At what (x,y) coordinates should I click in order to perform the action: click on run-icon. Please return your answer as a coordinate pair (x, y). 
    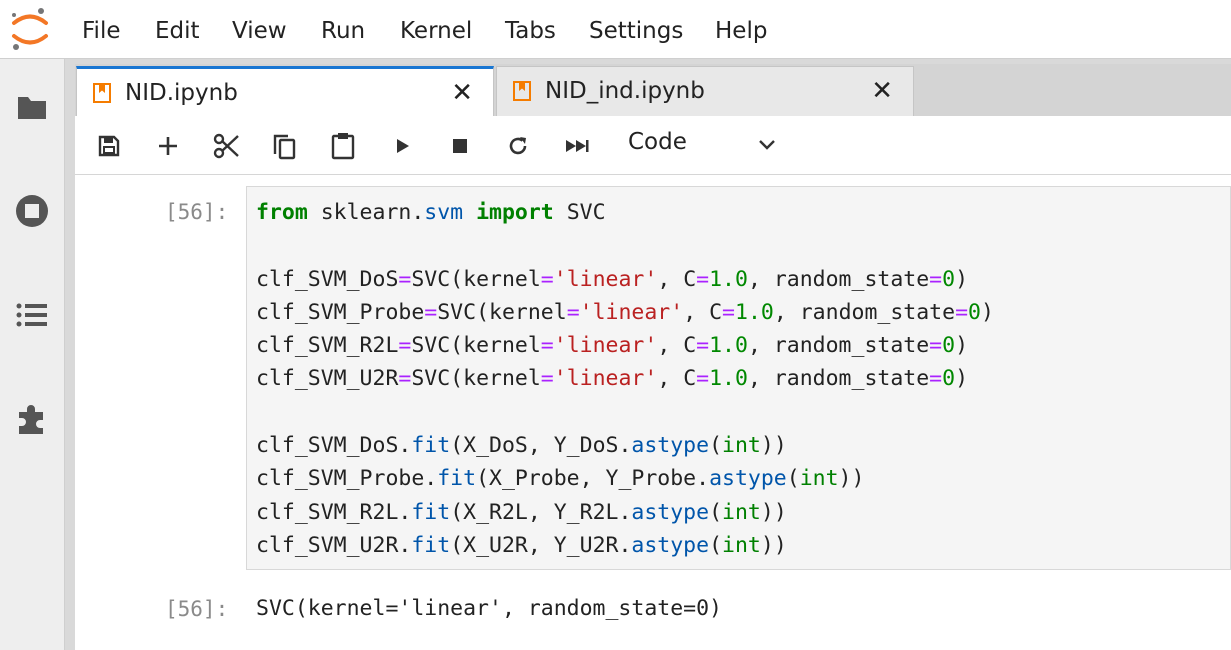
    Looking at the image, I should click on (402, 146).